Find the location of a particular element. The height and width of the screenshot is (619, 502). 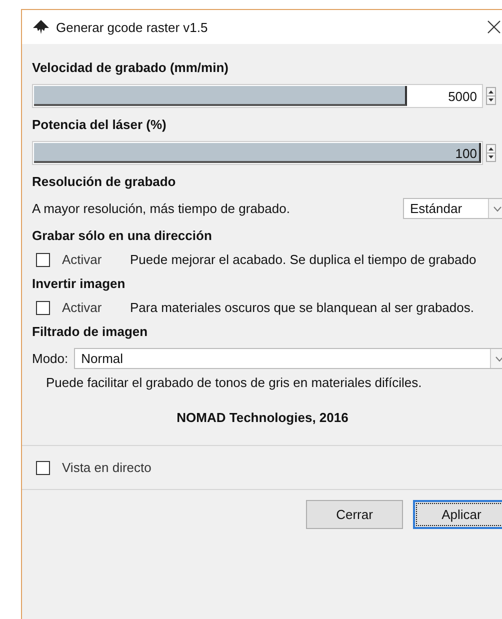

section-heading: Filtrado de imagen is located at coordinates (90, 331).